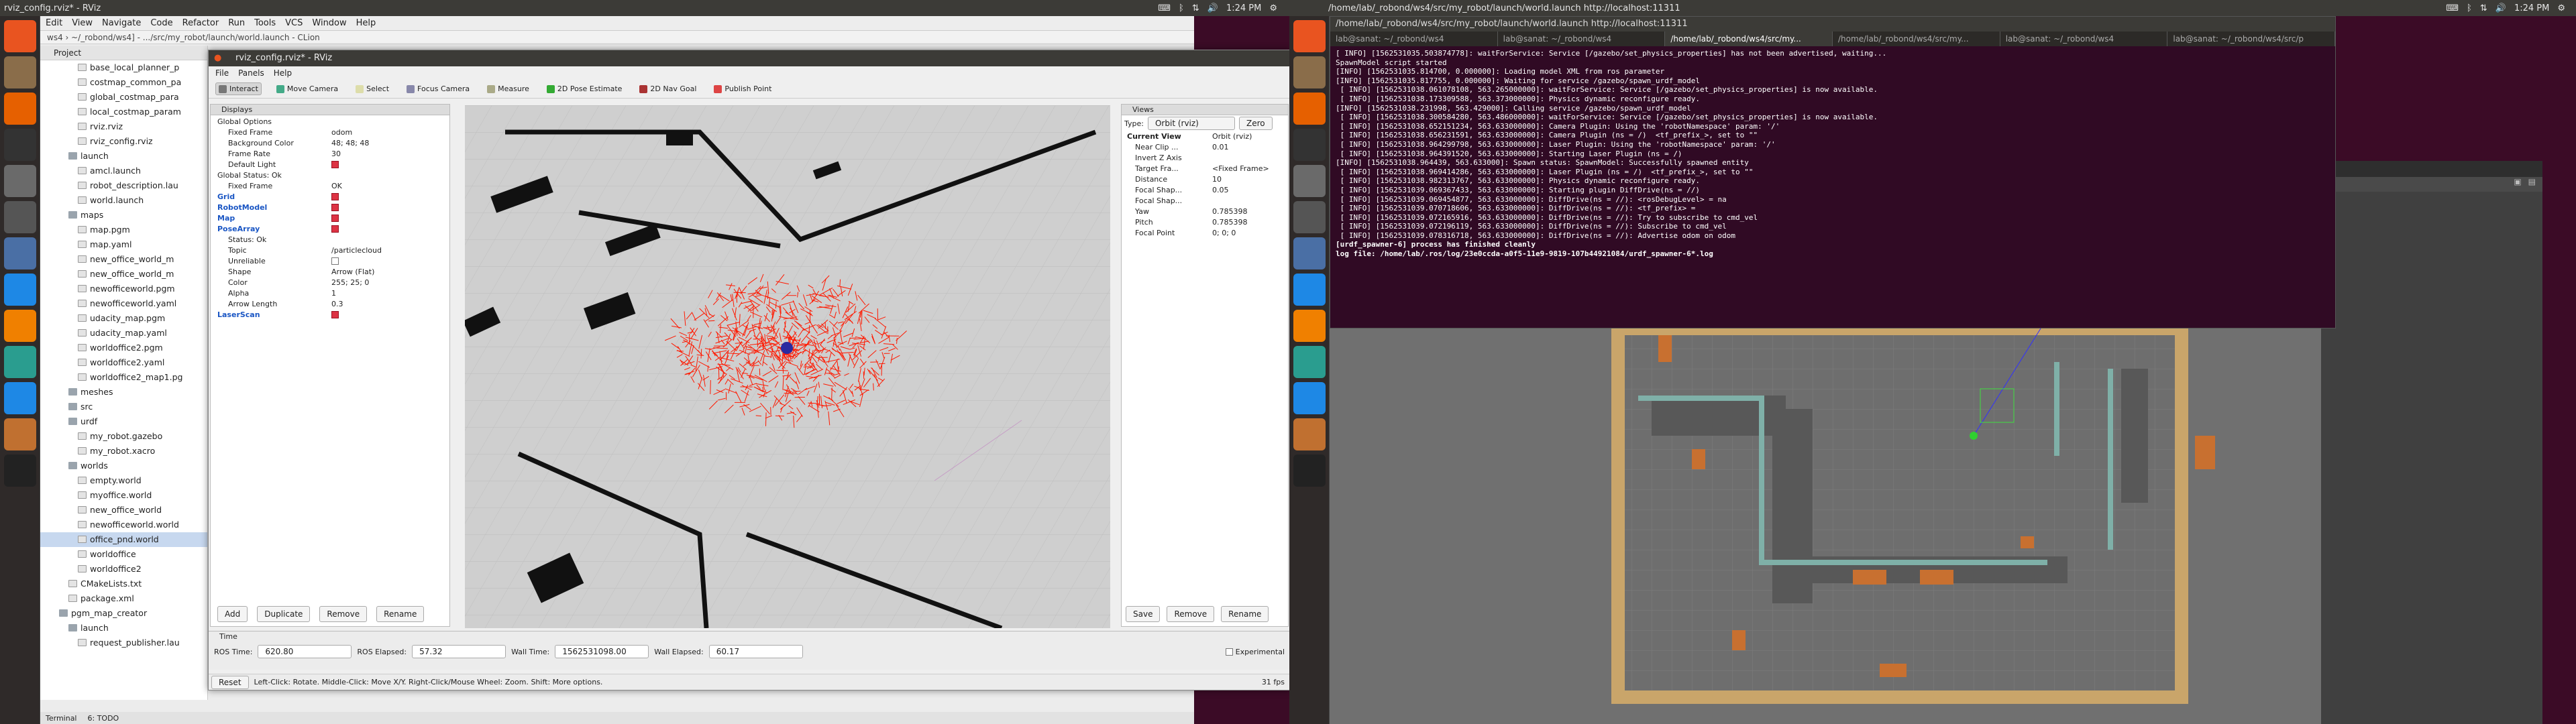 The height and width of the screenshot is (724, 2576). Describe the element at coordinates (123, 539) in the screenshot. I see `tree-item: office_pnd.world` at that location.